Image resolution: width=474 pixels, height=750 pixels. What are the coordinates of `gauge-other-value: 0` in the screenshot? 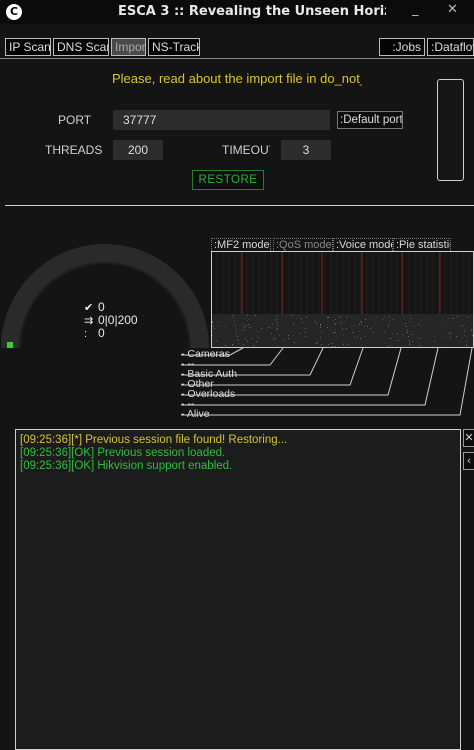 It's located at (101, 333).